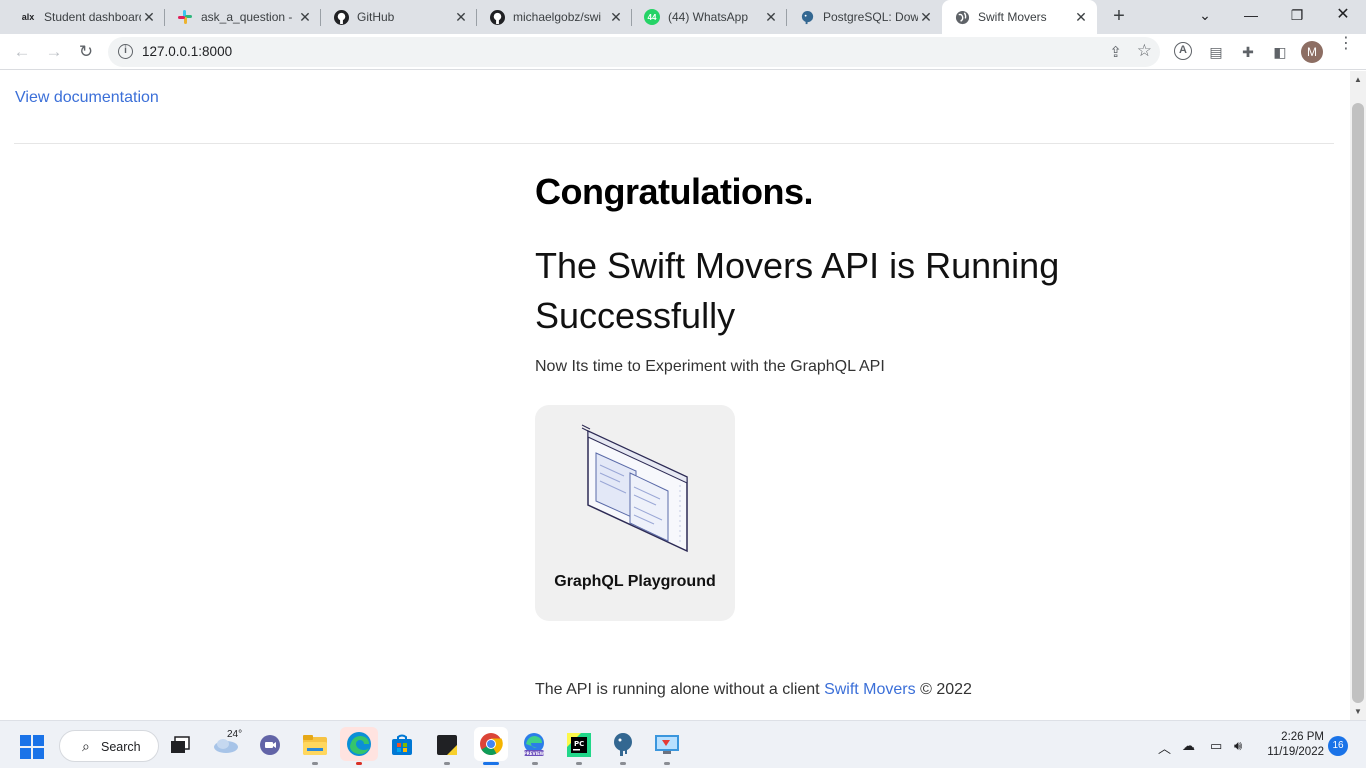 The image size is (1366, 768). I want to click on translate-extension-icon: A, so click(1183, 51).